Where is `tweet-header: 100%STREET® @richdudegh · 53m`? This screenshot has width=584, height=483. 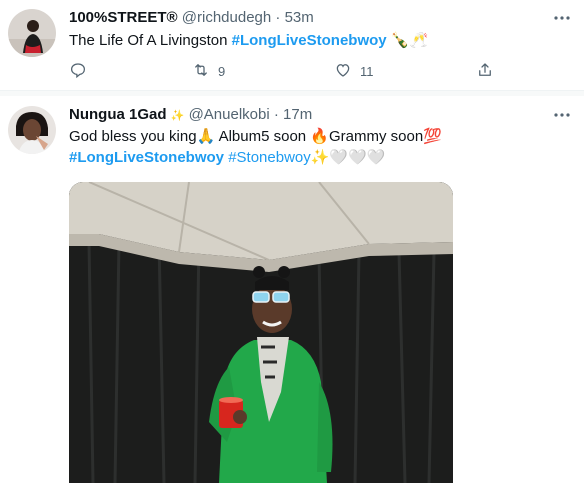 tweet-header: 100%STREET® @richdudegh · 53m is located at coordinates (191, 18).